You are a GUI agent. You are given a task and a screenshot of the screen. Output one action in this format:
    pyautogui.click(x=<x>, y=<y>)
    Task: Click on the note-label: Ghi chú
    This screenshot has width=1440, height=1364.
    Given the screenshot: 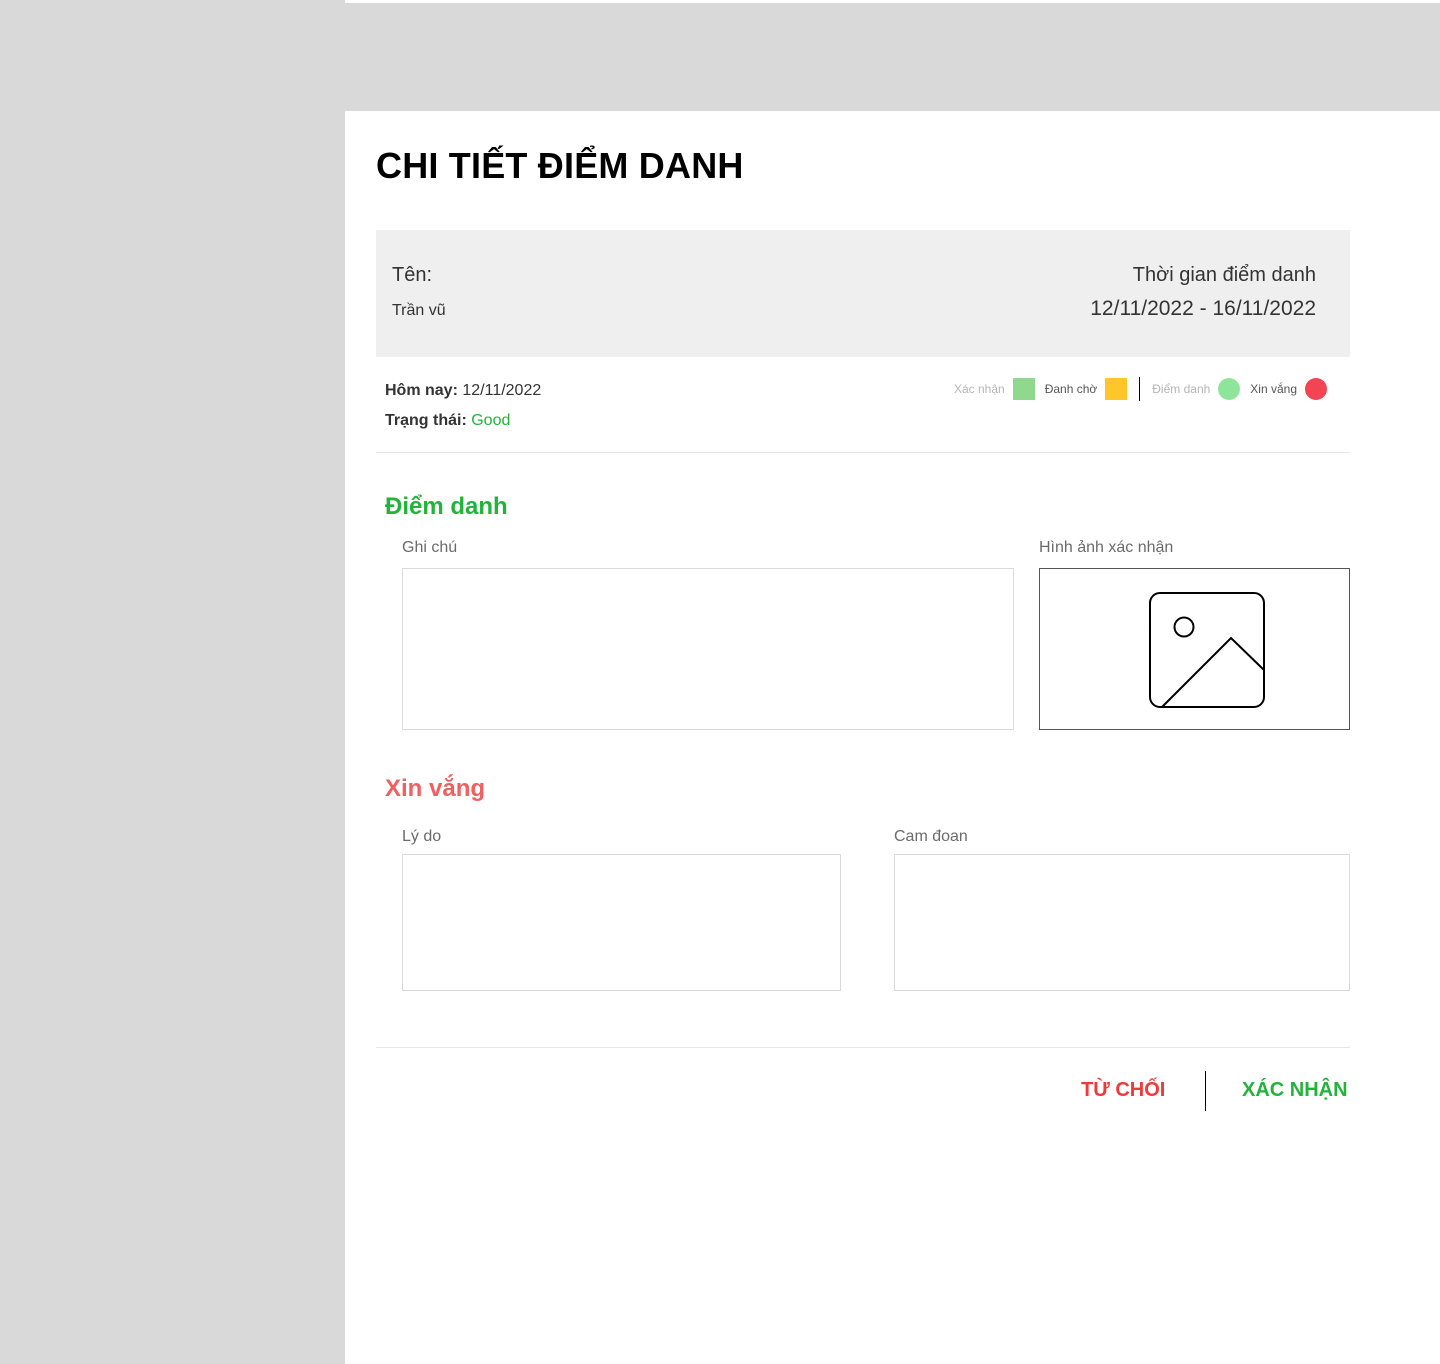 What is the action you would take?
    pyautogui.click(x=430, y=547)
    